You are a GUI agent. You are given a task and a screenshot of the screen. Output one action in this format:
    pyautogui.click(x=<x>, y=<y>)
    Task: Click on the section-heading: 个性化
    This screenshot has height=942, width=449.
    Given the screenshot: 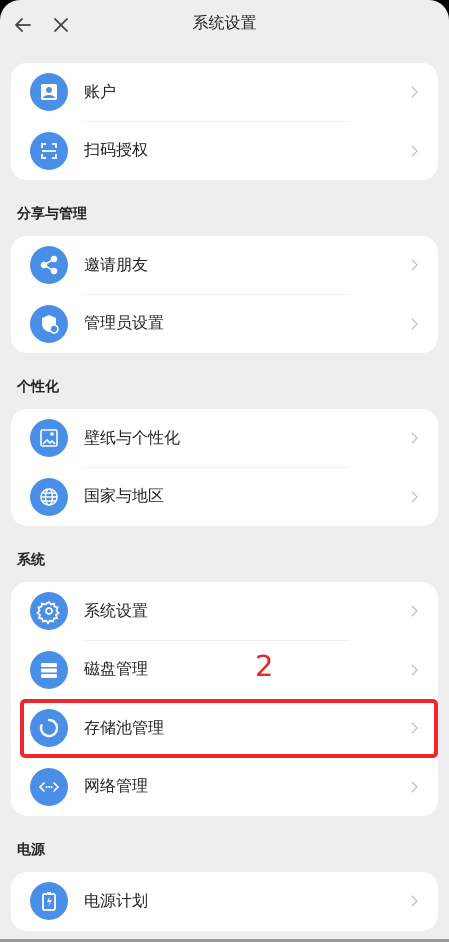 What is the action you would take?
    pyautogui.click(x=38, y=387)
    